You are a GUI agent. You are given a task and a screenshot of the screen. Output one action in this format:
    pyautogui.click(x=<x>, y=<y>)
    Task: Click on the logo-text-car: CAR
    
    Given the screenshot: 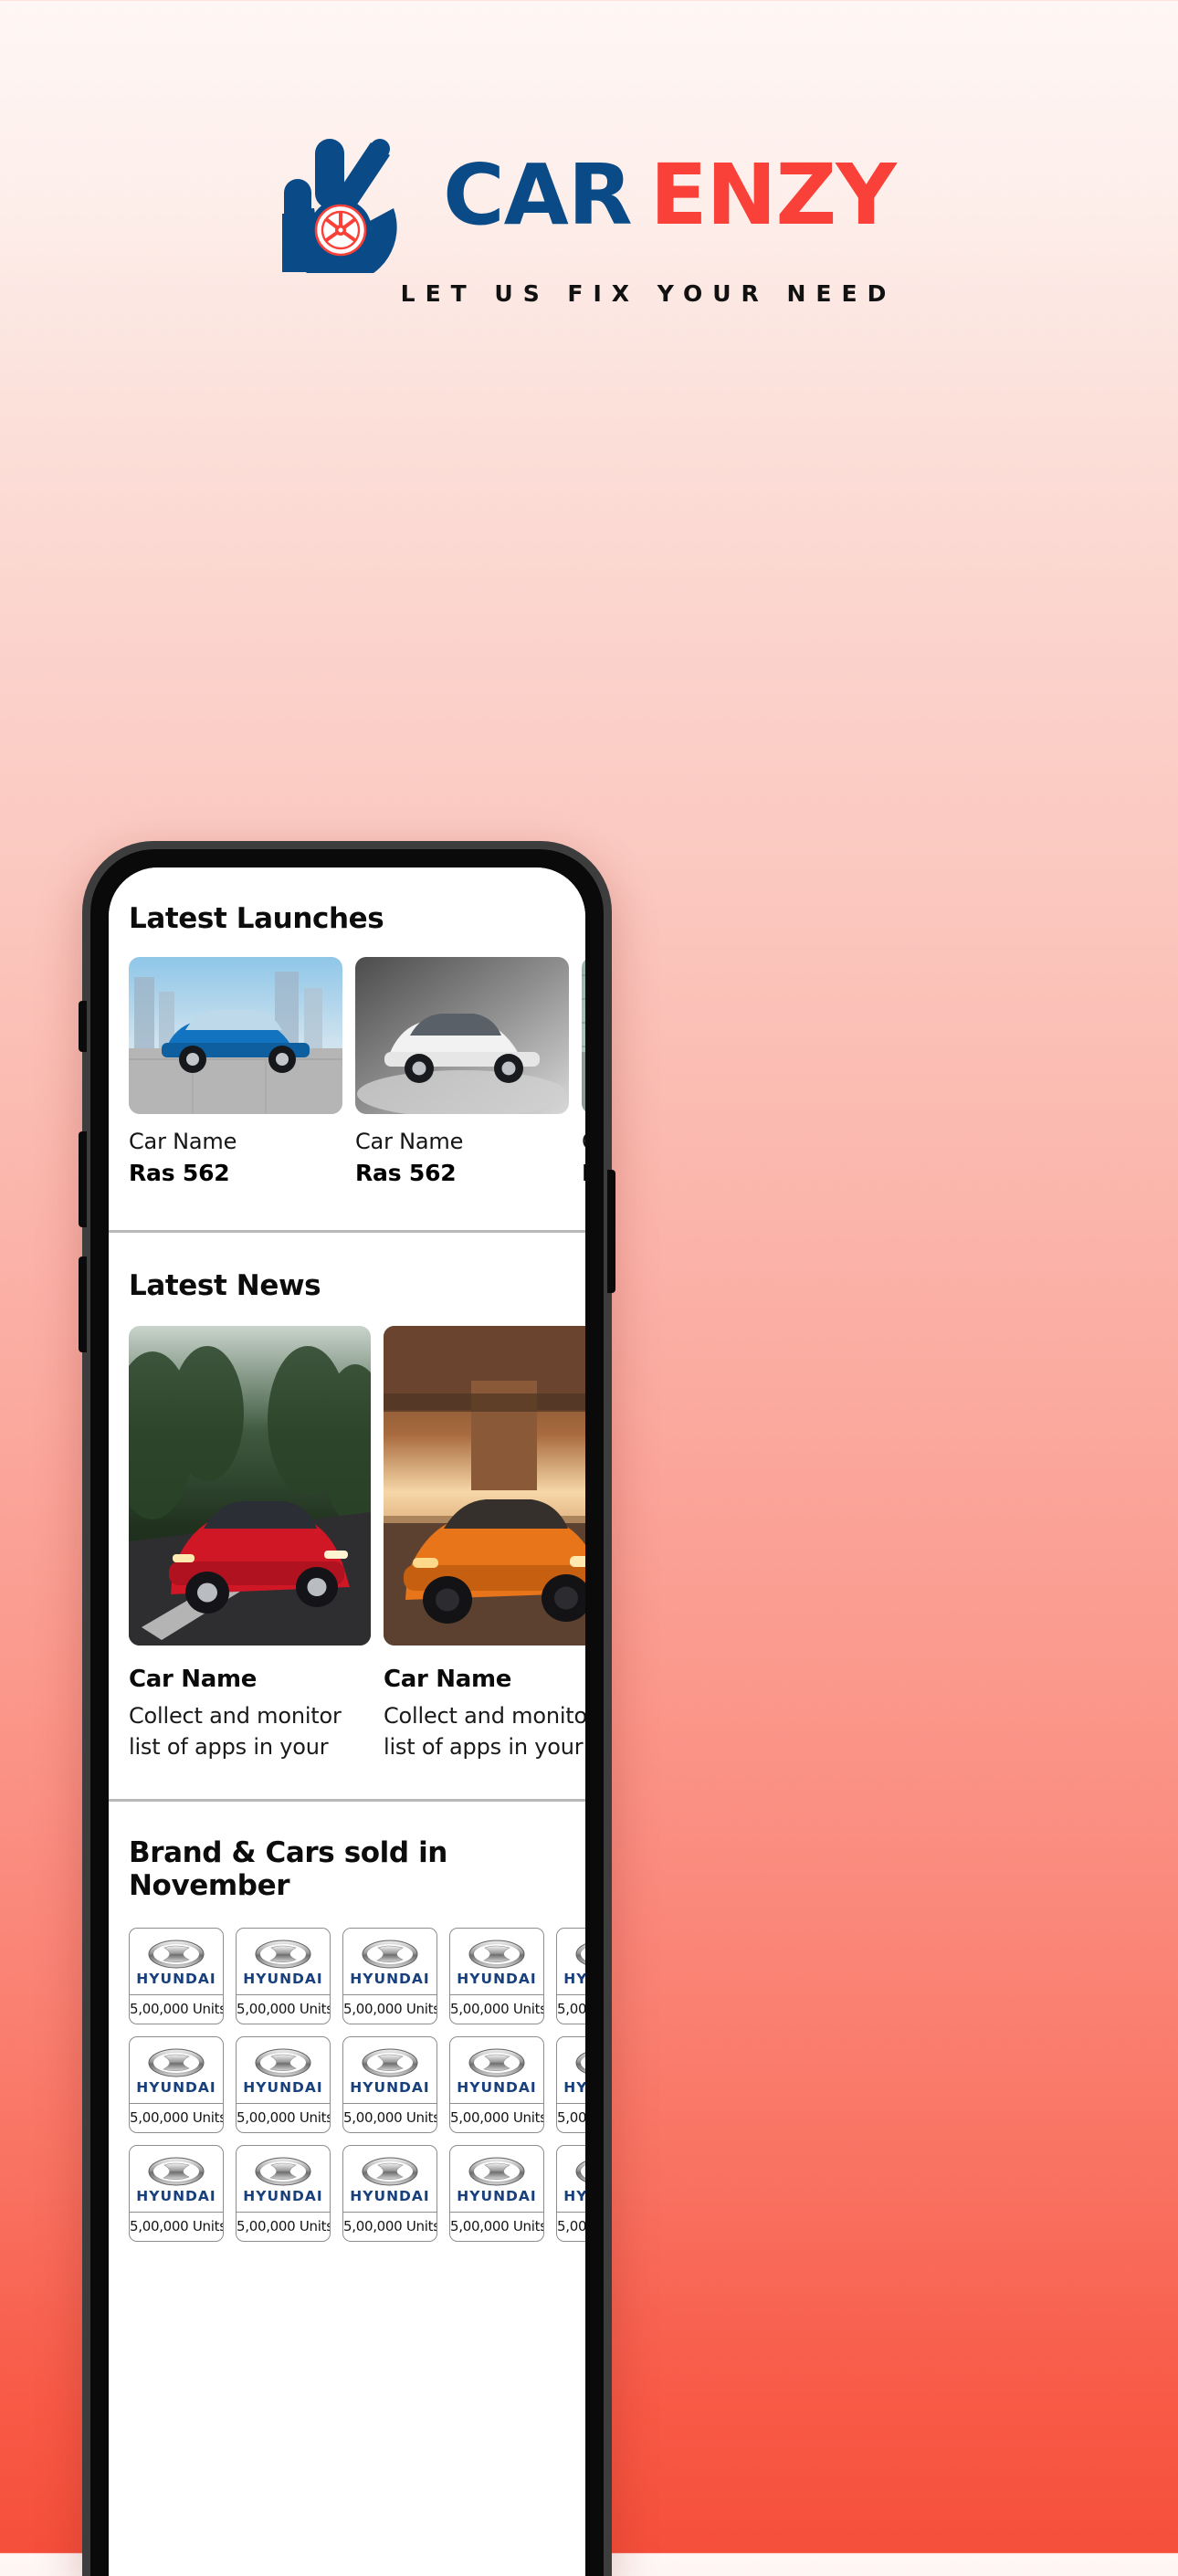 What is the action you would take?
    pyautogui.click(x=538, y=194)
    